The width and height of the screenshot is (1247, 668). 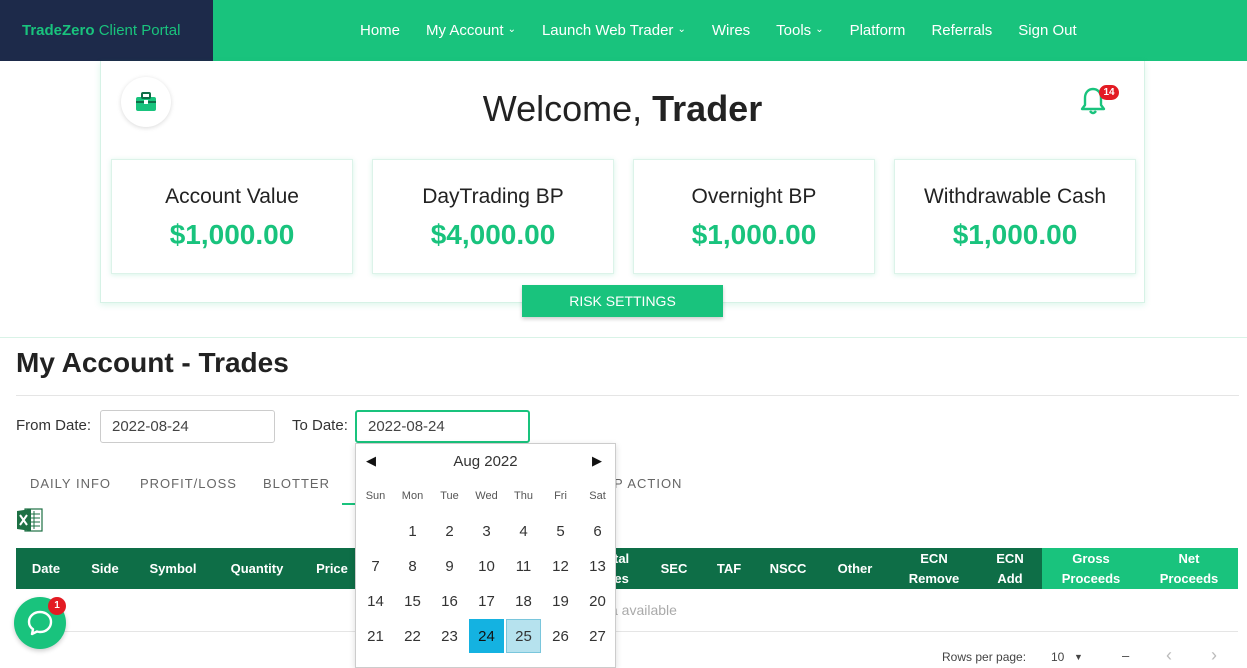 I want to click on calendar-day: 7, so click(x=375, y=566).